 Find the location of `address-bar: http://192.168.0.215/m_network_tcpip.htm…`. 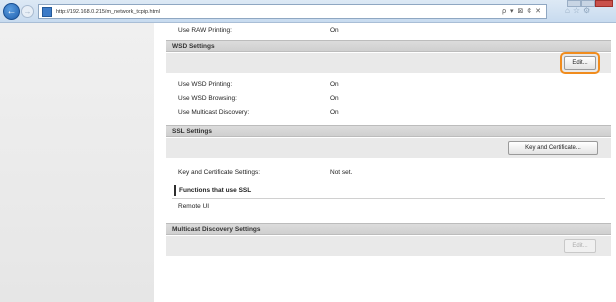

address-bar: http://192.168.0.215/m_network_tcpip.htm… is located at coordinates (292, 11).